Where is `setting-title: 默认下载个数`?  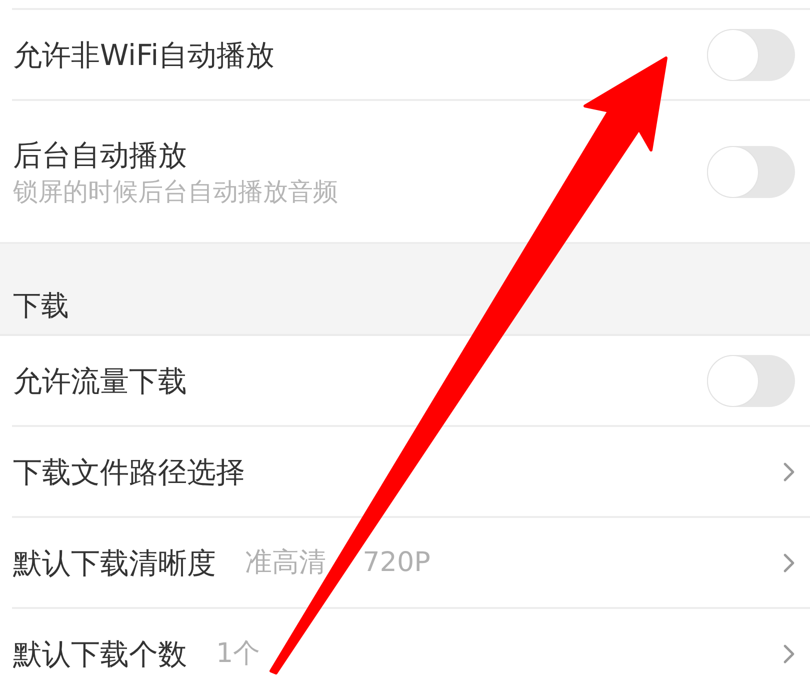 setting-title: 默认下载个数 is located at coordinates (100, 654).